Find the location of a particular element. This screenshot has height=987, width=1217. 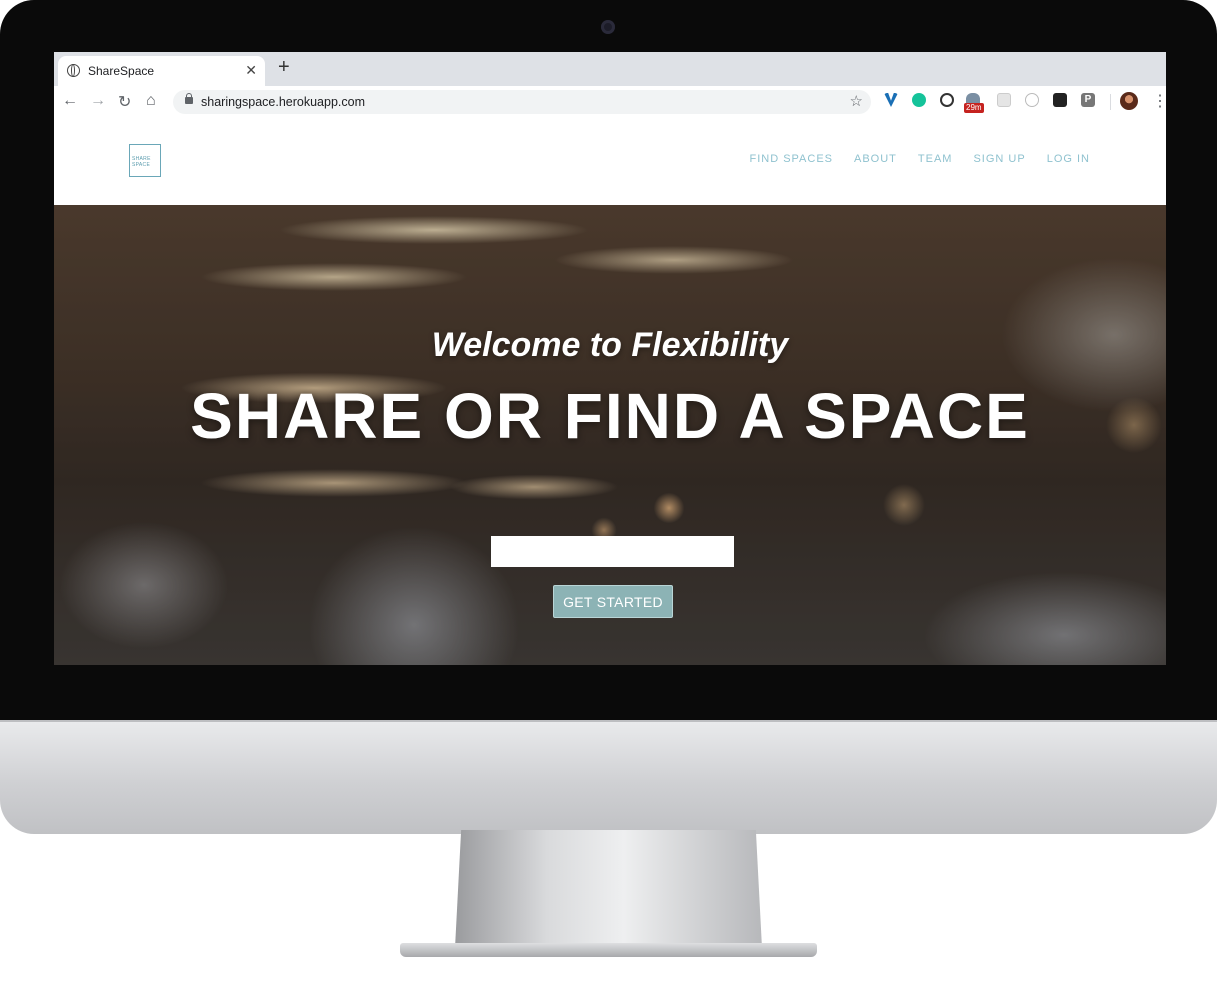

monitor-stand-foot is located at coordinates (608, 950).